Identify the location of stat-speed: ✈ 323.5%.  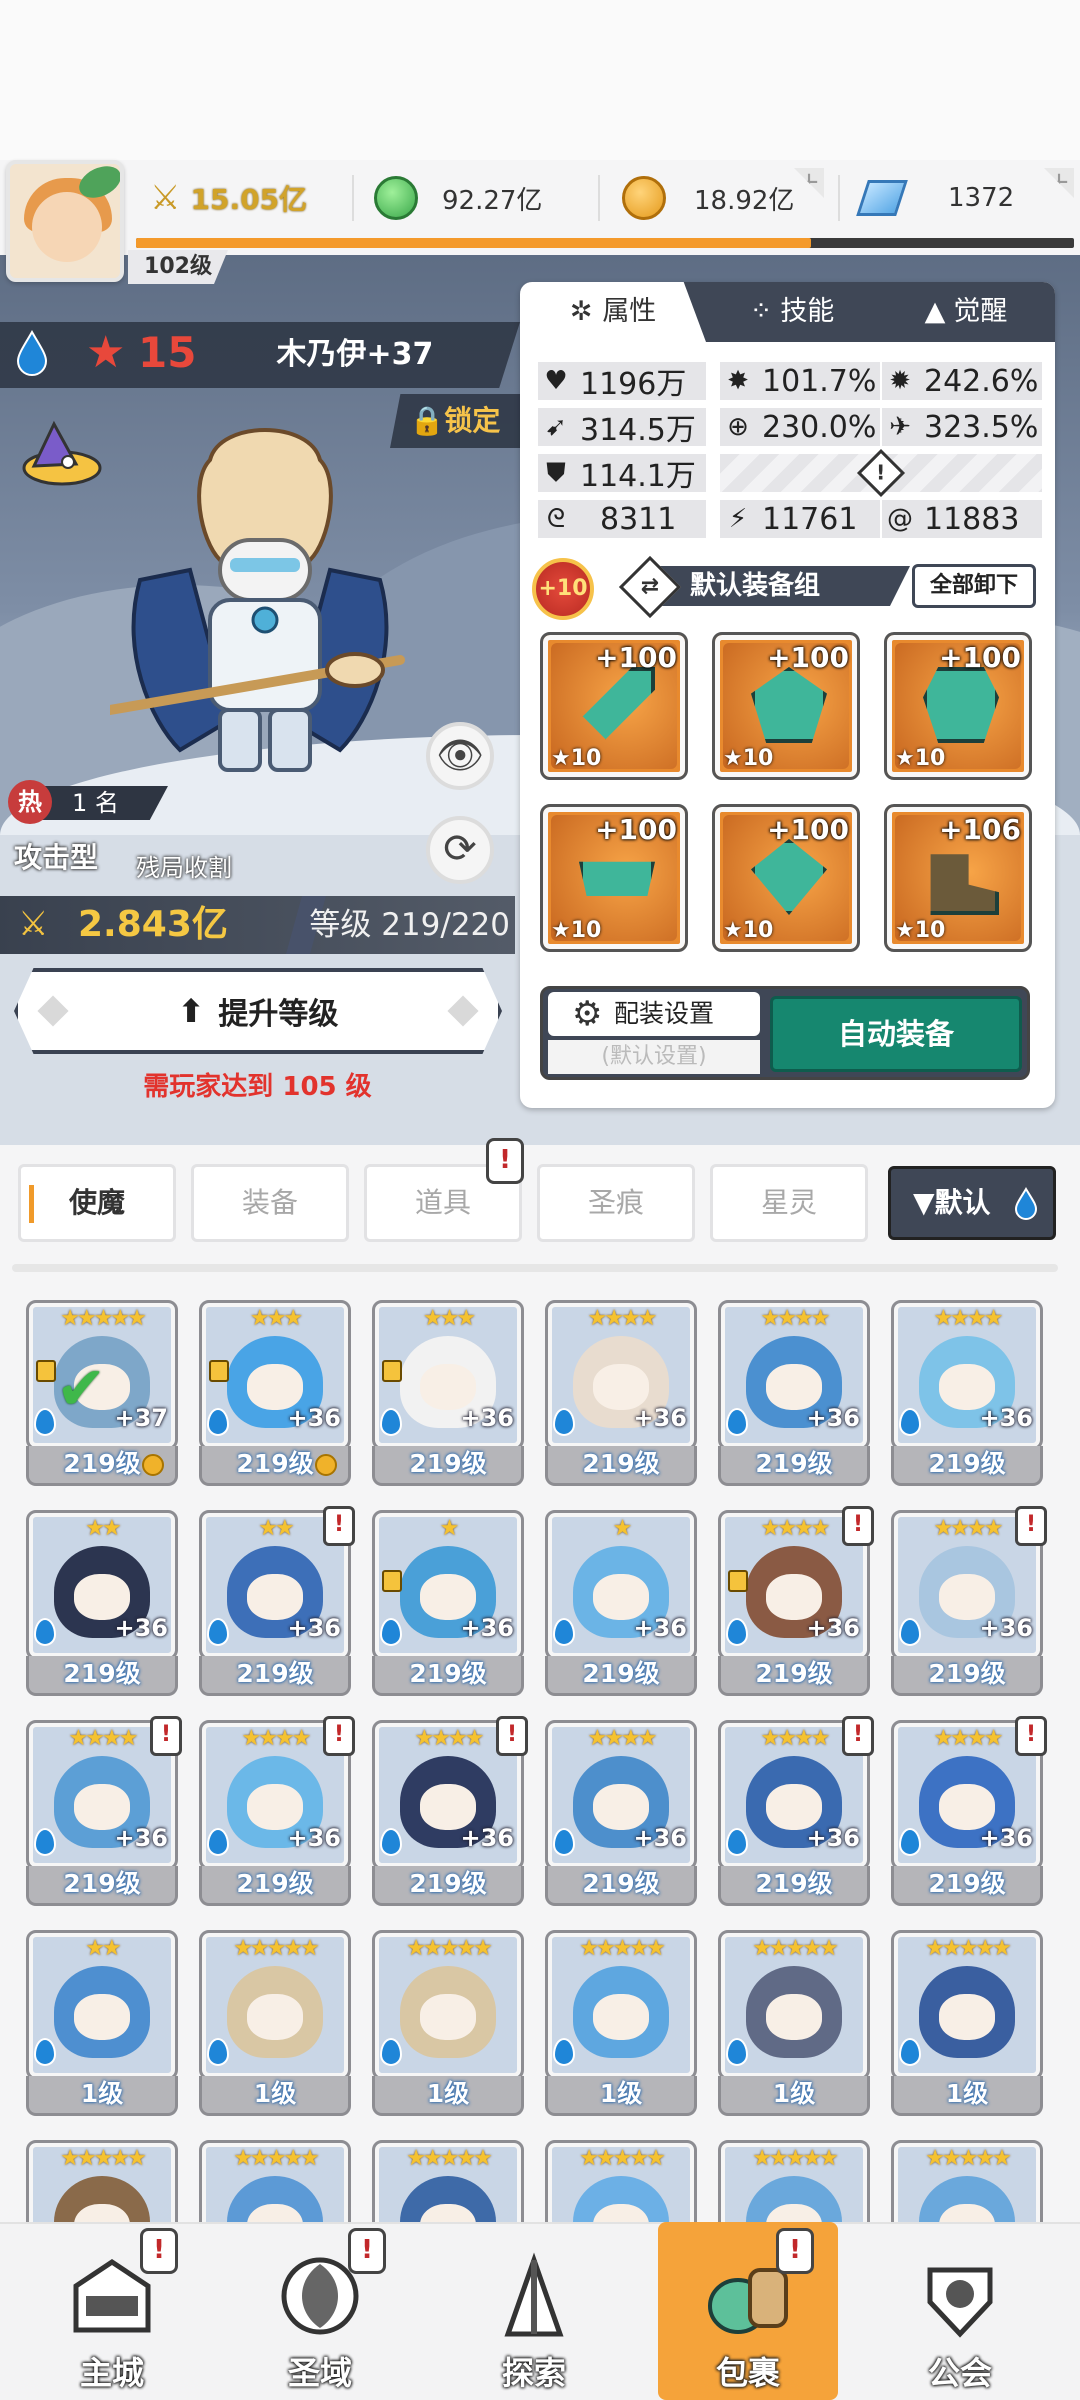
(962, 427).